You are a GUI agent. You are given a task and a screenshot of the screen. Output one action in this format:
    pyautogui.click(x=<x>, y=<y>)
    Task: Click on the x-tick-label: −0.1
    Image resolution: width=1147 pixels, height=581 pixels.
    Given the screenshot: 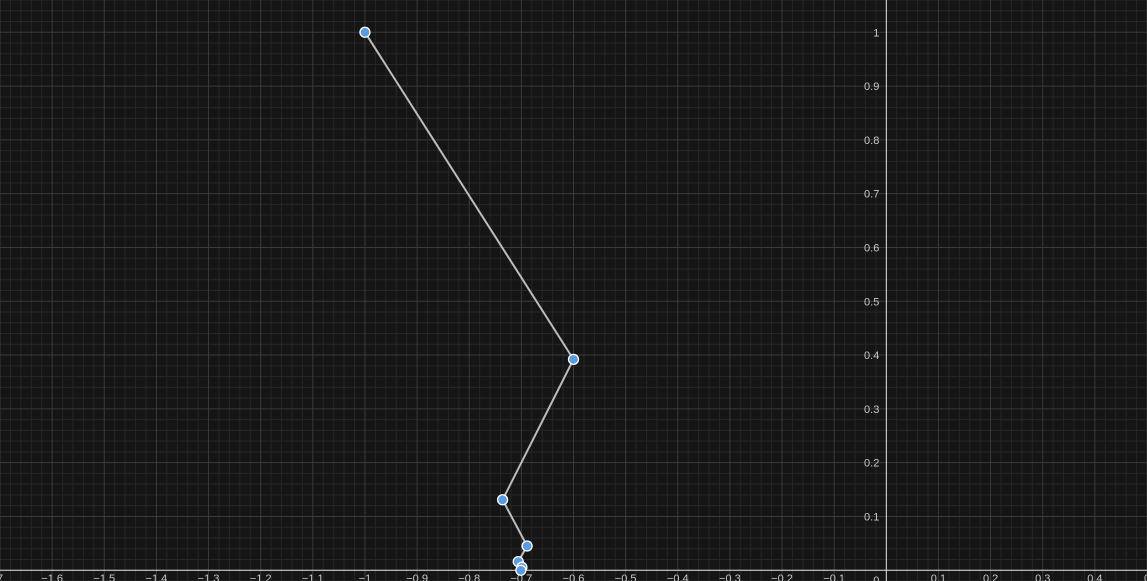 What is the action you would take?
    pyautogui.click(x=834, y=577)
    